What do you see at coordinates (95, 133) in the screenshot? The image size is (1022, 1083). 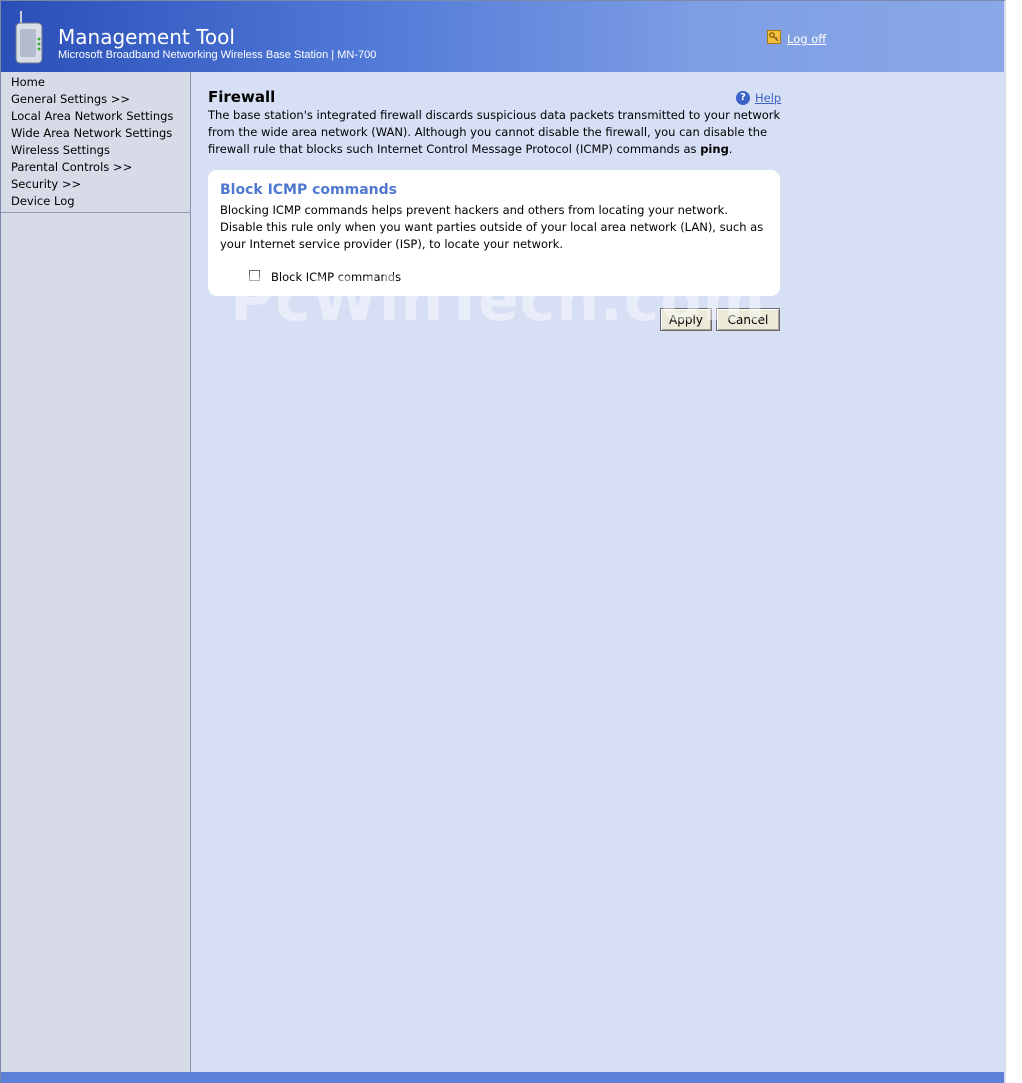 I see `sidebar-item-wan-settings: Wide Area Network Settings` at bounding box center [95, 133].